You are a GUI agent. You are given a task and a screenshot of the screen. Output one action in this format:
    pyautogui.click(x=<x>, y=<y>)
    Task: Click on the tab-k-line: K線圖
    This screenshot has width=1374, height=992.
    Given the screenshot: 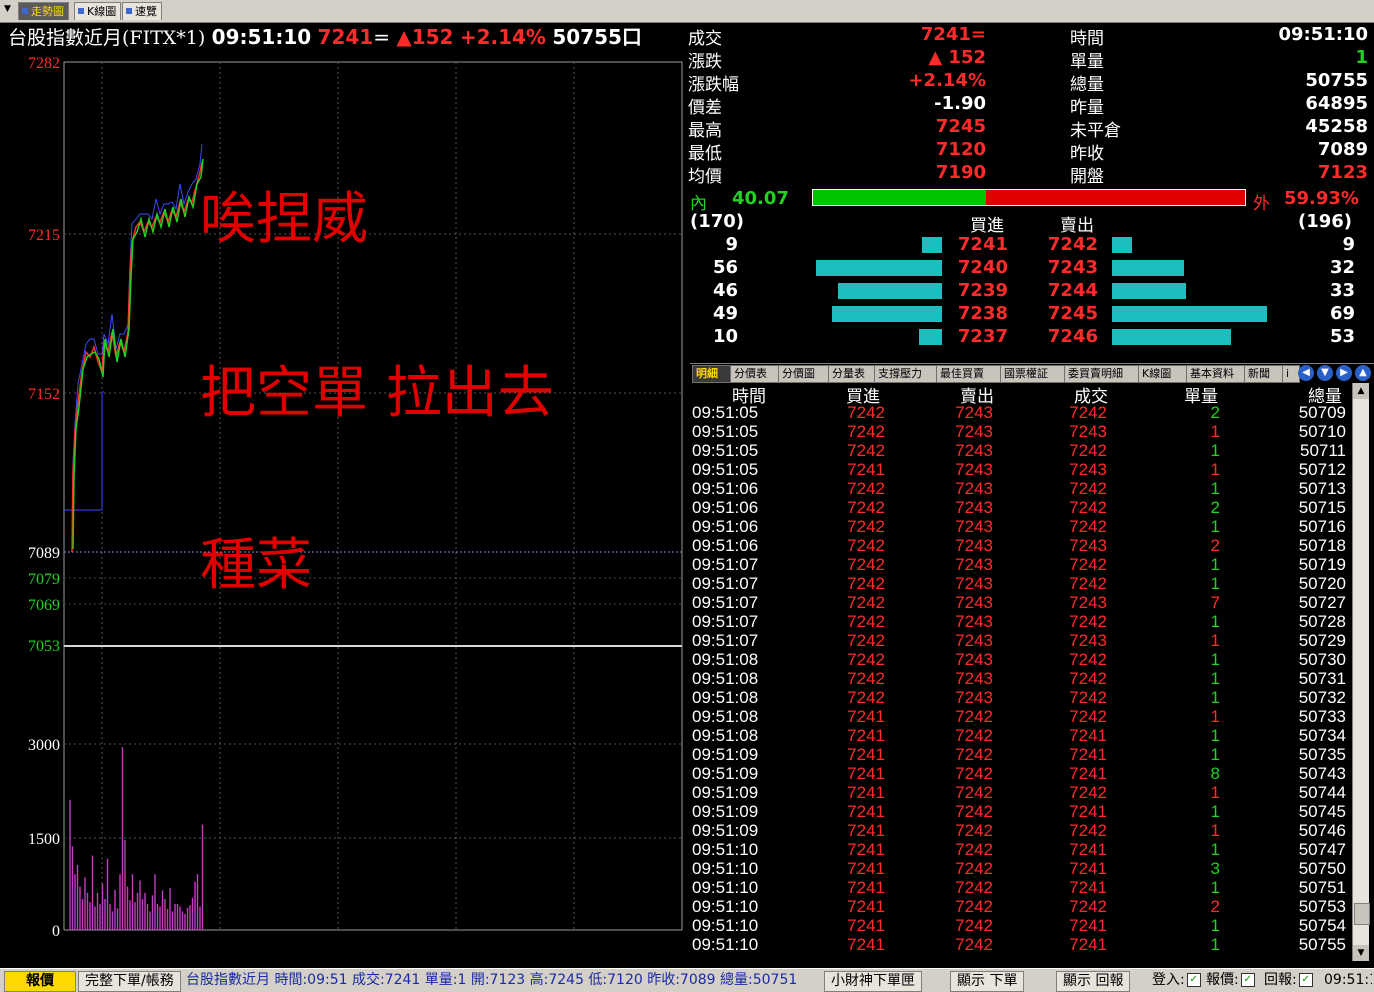 What is the action you would take?
    pyautogui.click(x=98, y=11)
    